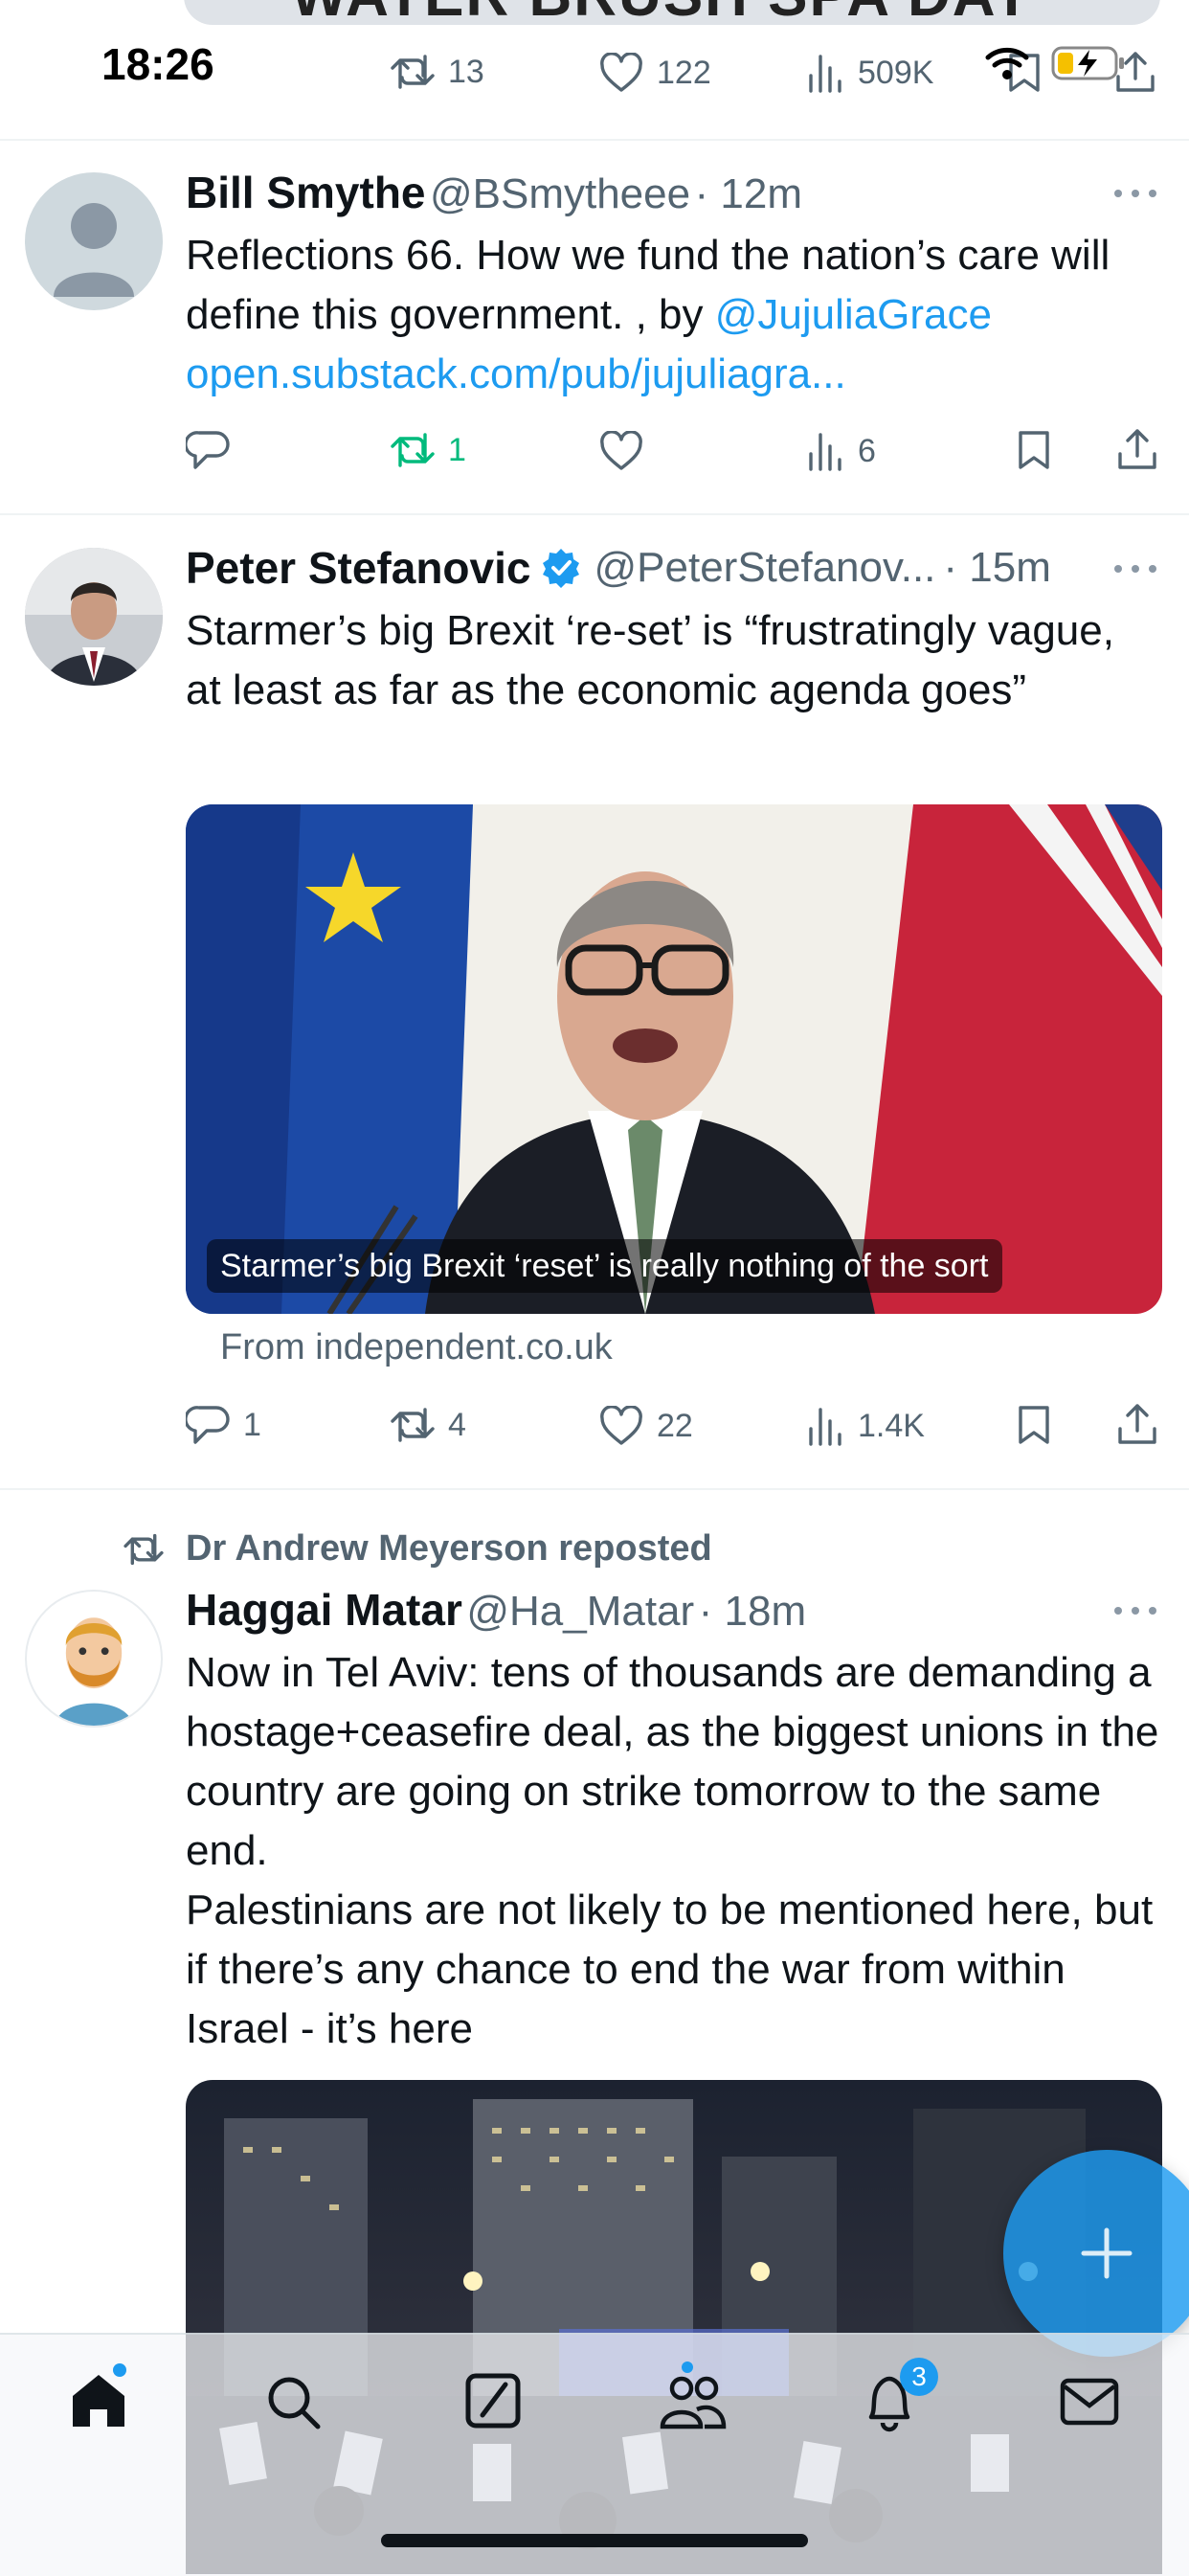  Describe the element at coordinates (324, 1610) in the screenshot. I see `author-name: Haggai Matar` at that location.